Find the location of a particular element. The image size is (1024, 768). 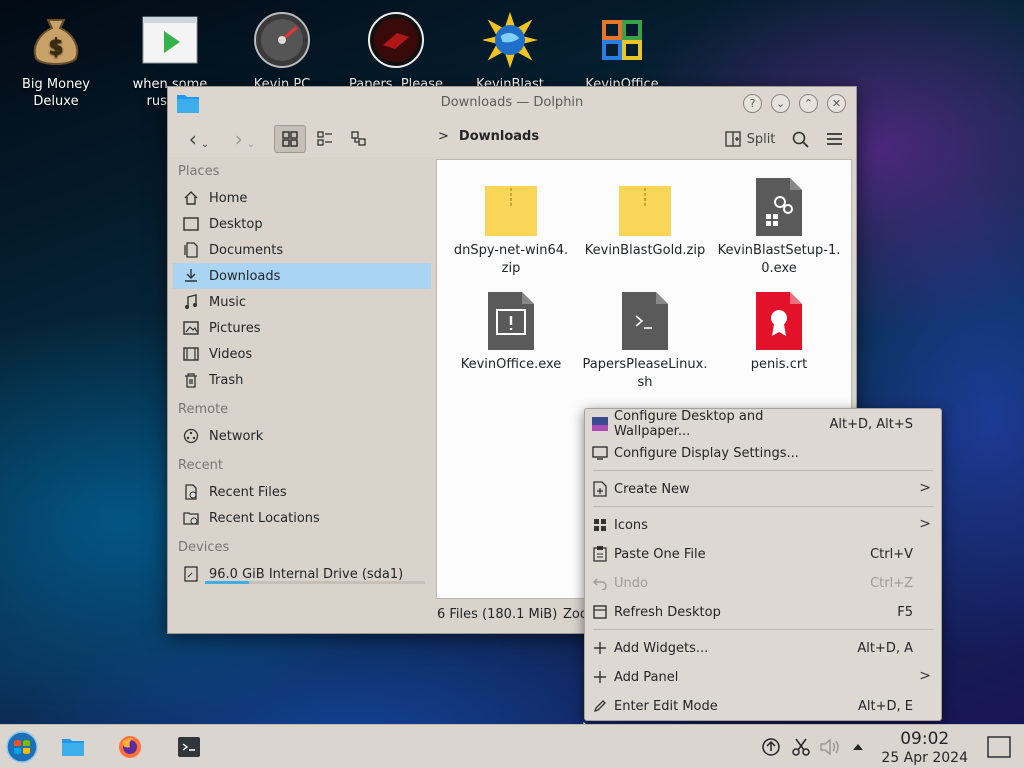

menu-separator is located at coordinates (763, 470).